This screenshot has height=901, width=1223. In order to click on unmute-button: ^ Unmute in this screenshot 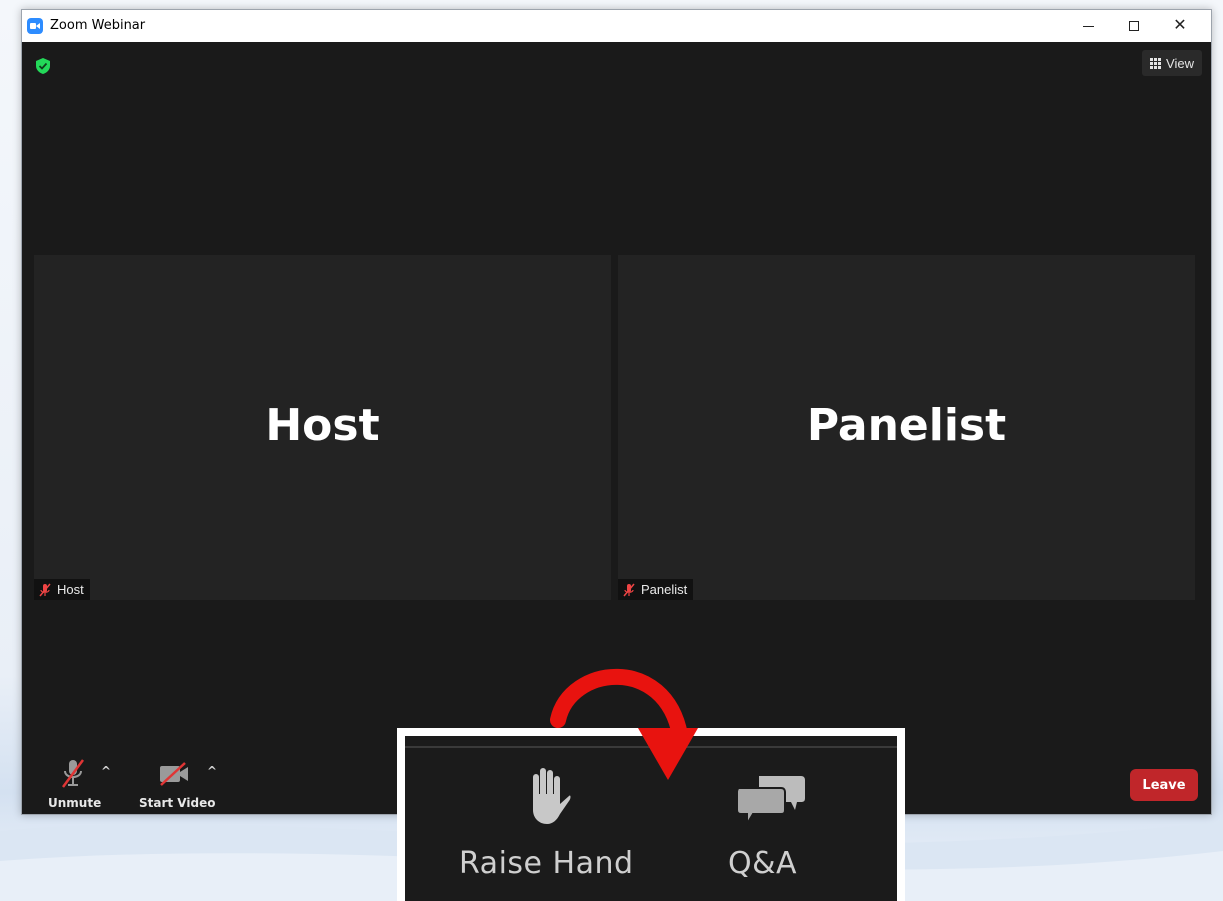, I will do `click(78, 782)`.